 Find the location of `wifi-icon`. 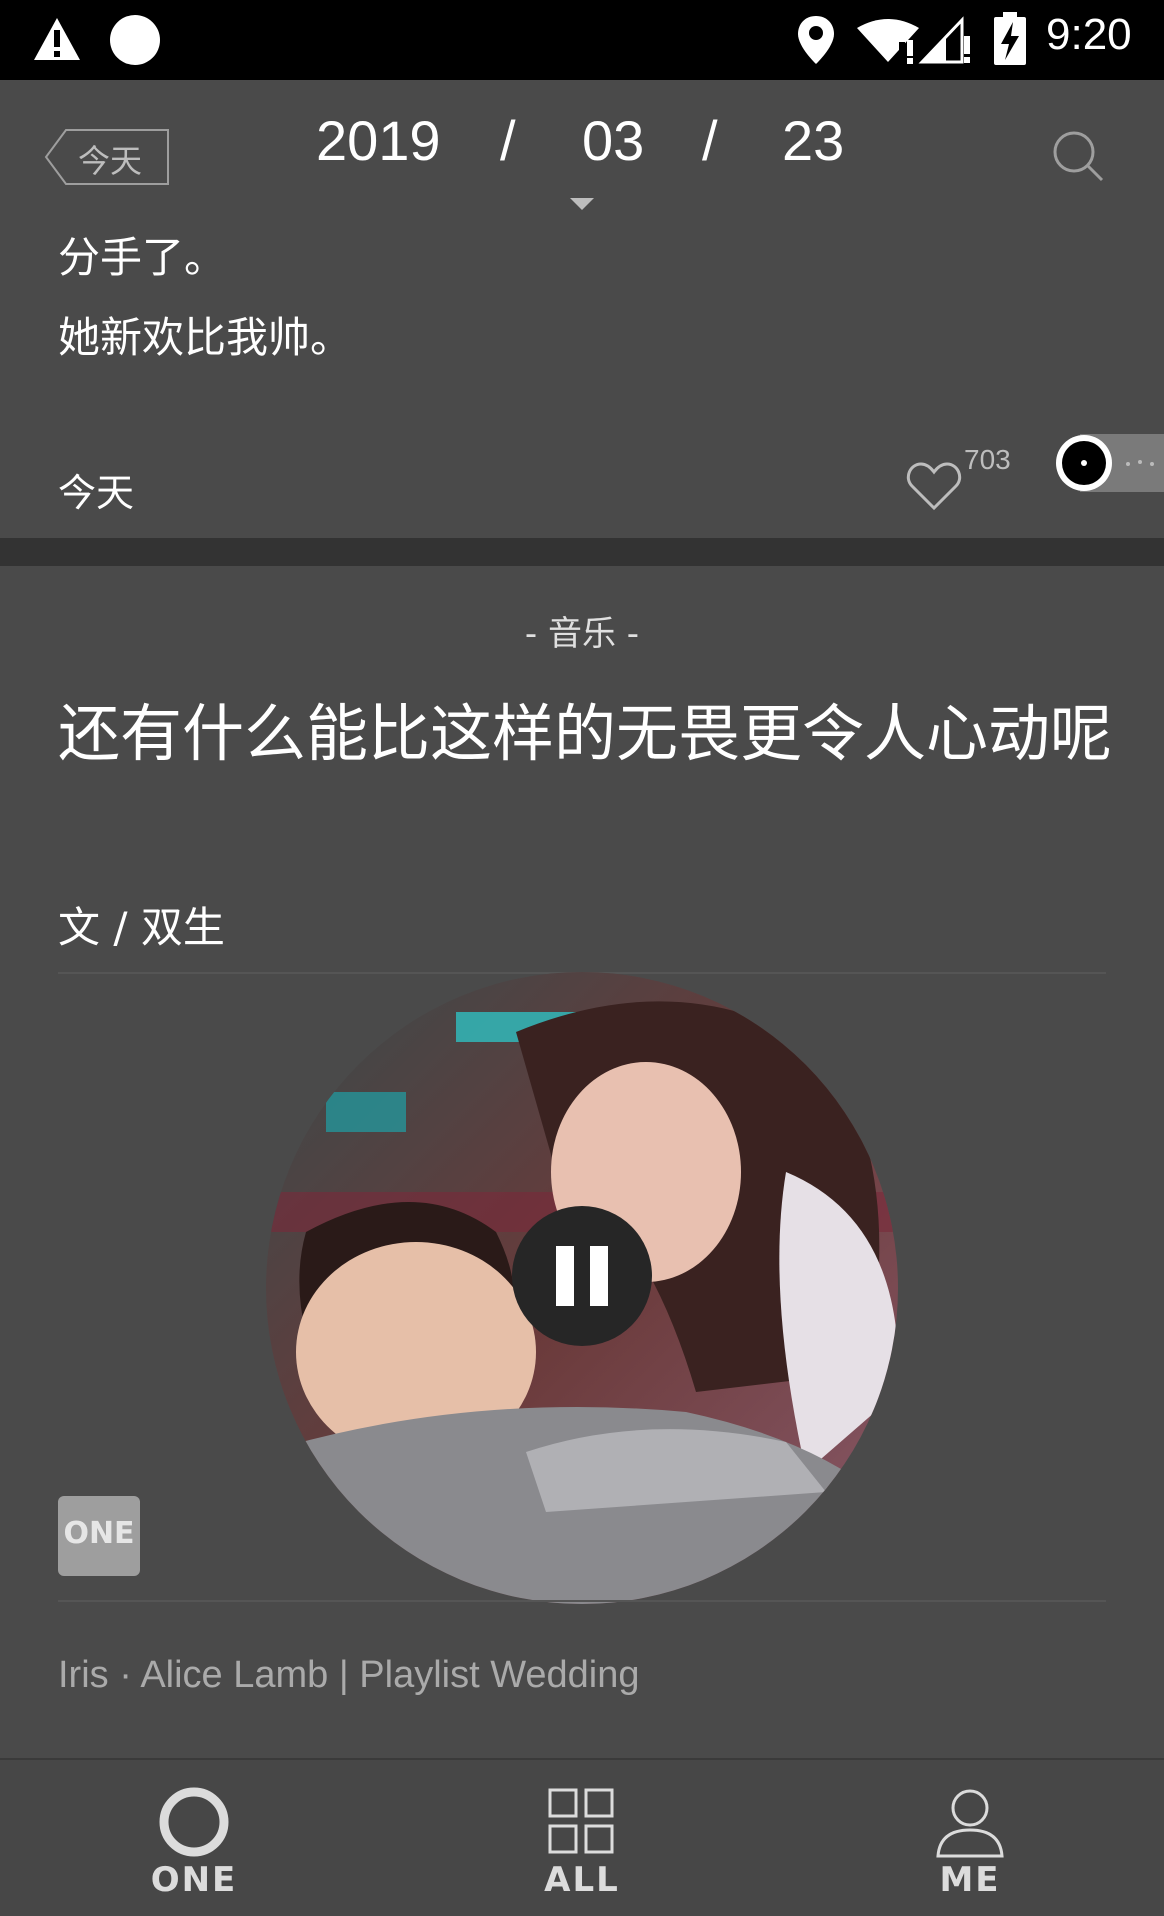

wifi-icon is located at coordinates (888, 41).